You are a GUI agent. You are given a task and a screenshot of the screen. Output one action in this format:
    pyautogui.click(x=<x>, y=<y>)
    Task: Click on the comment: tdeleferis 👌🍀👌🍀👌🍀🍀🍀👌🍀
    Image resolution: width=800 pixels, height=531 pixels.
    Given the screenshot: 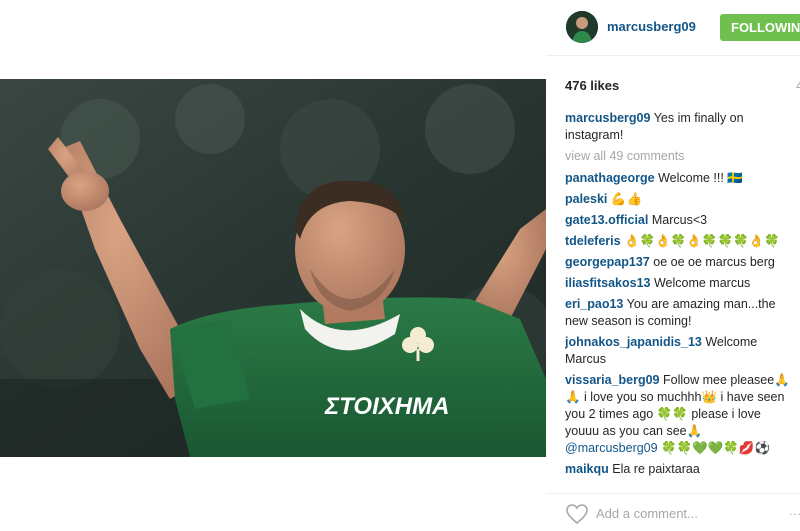 What is the action you would take?
    pyautogui.click(x=680, y=241)
    